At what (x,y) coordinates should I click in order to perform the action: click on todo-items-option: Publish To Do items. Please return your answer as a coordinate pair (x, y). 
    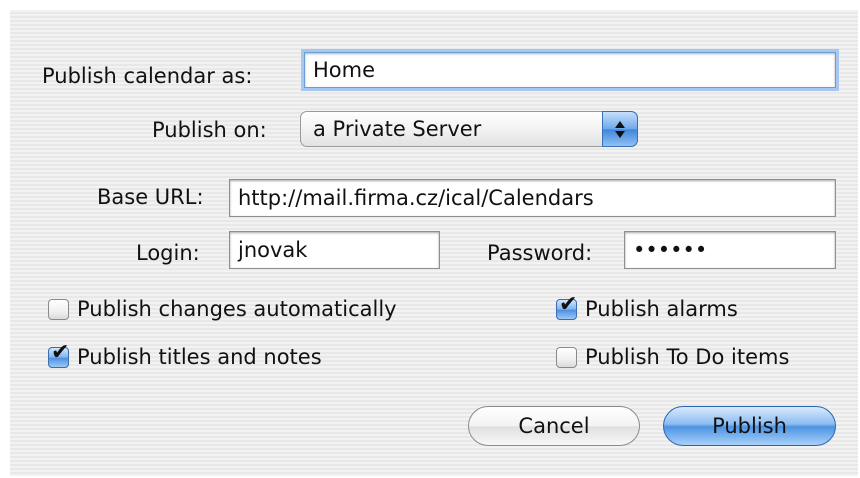
    Looking at the image, I should click on (672, 357).